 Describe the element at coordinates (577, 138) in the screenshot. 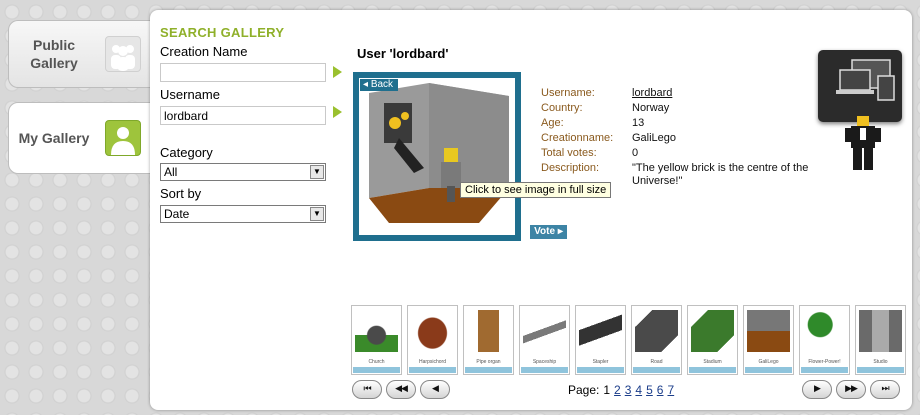

I see `info-key: Creationname:` at that location.